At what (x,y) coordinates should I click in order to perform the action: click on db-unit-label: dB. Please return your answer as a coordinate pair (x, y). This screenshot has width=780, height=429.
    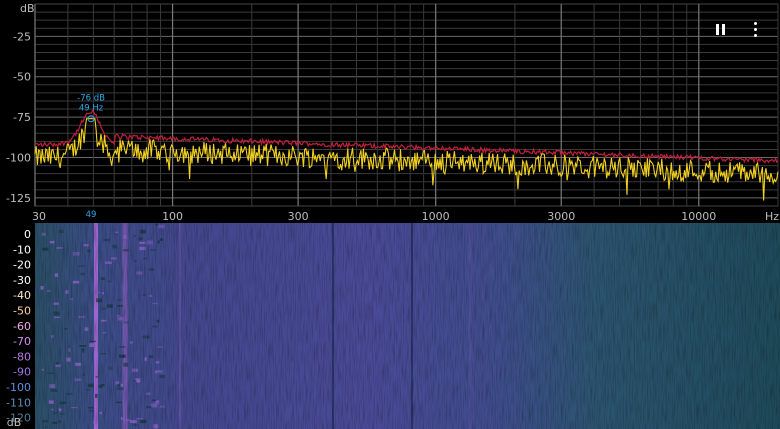
    Looking at the image, I should click on (27, 8).